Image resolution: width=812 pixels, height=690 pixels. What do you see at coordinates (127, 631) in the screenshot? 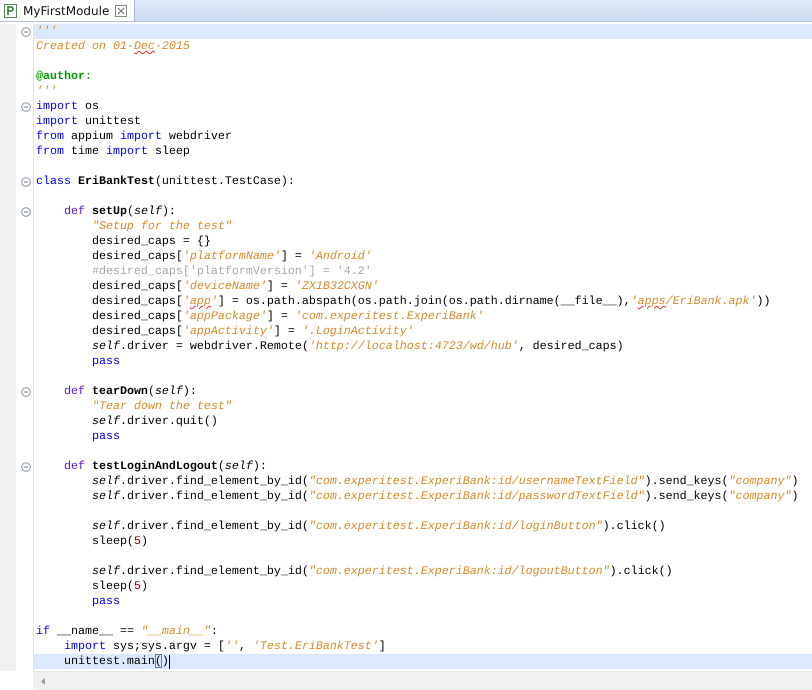
I see `code-line: if __name__ == "__main__":` at bounding box center [127, 631].